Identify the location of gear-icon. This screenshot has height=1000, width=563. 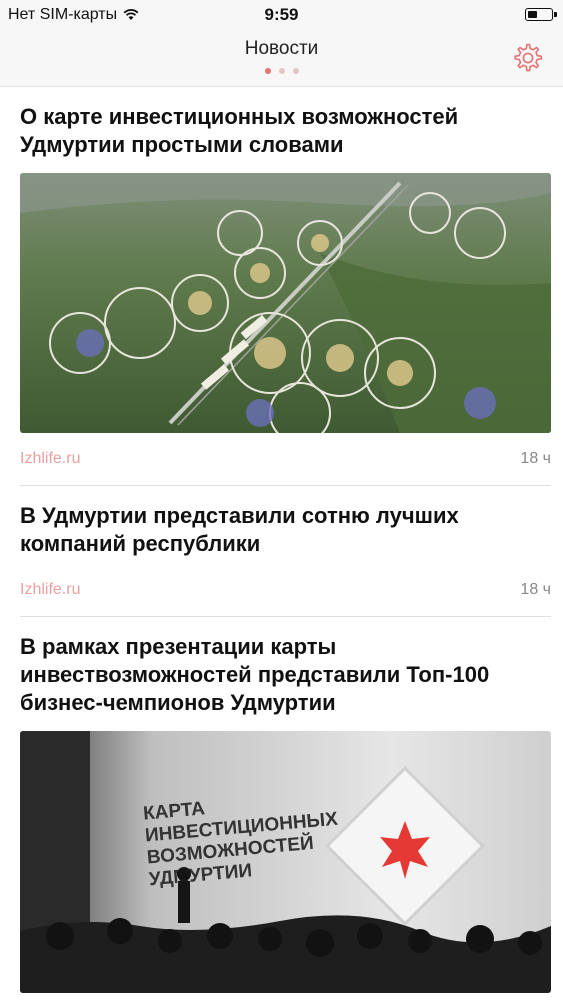
(528, 58).